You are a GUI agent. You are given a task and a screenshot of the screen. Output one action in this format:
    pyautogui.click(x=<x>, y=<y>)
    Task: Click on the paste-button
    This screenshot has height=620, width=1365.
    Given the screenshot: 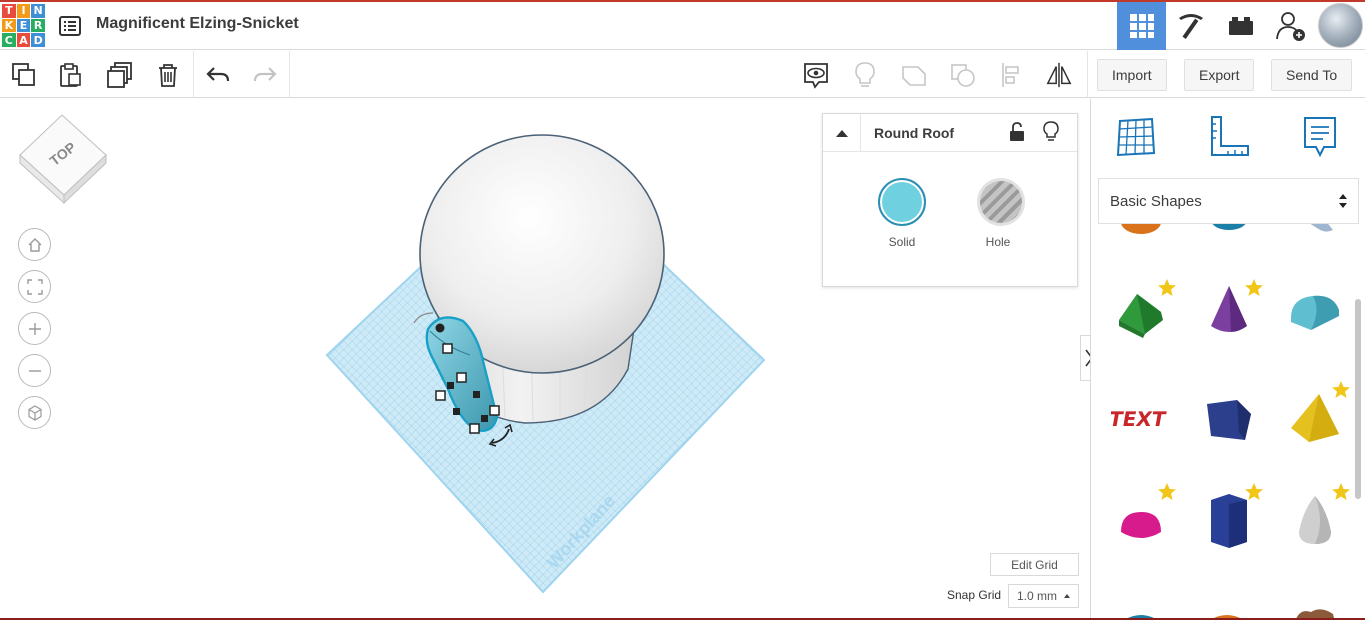 What is the action you would take?
    pyautogui.click(x=71, y=75)
    